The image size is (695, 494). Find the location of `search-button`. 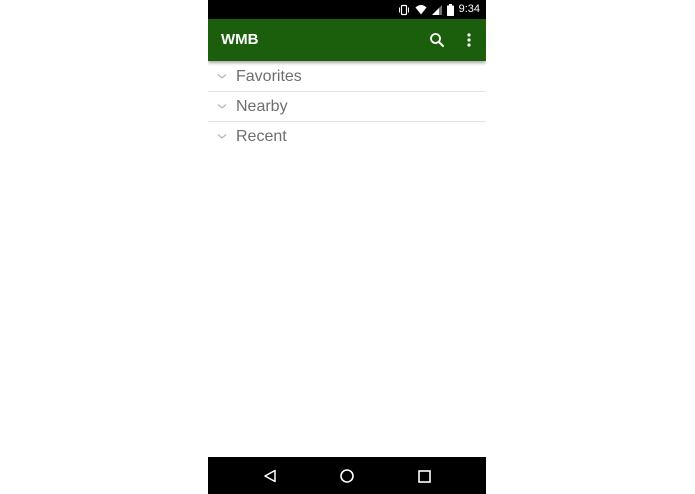

search-button is located at coordinates (437, 40).